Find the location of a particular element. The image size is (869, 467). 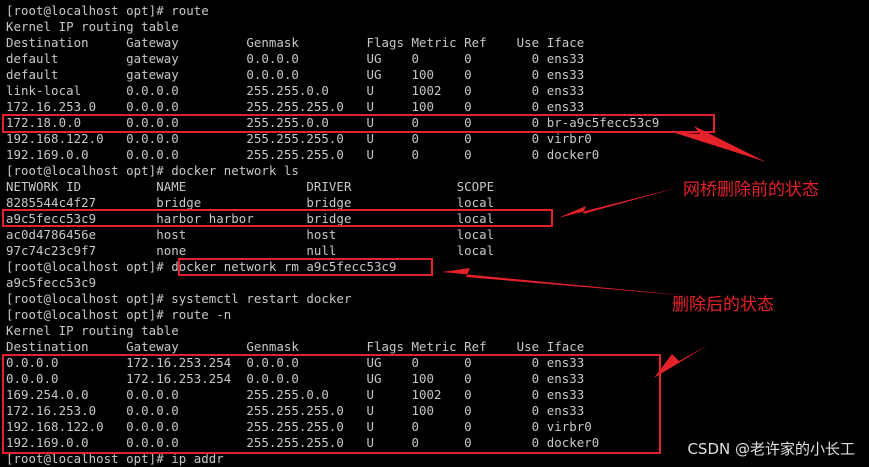

arrow-to-rm-command is located at coordinates (566, 282).